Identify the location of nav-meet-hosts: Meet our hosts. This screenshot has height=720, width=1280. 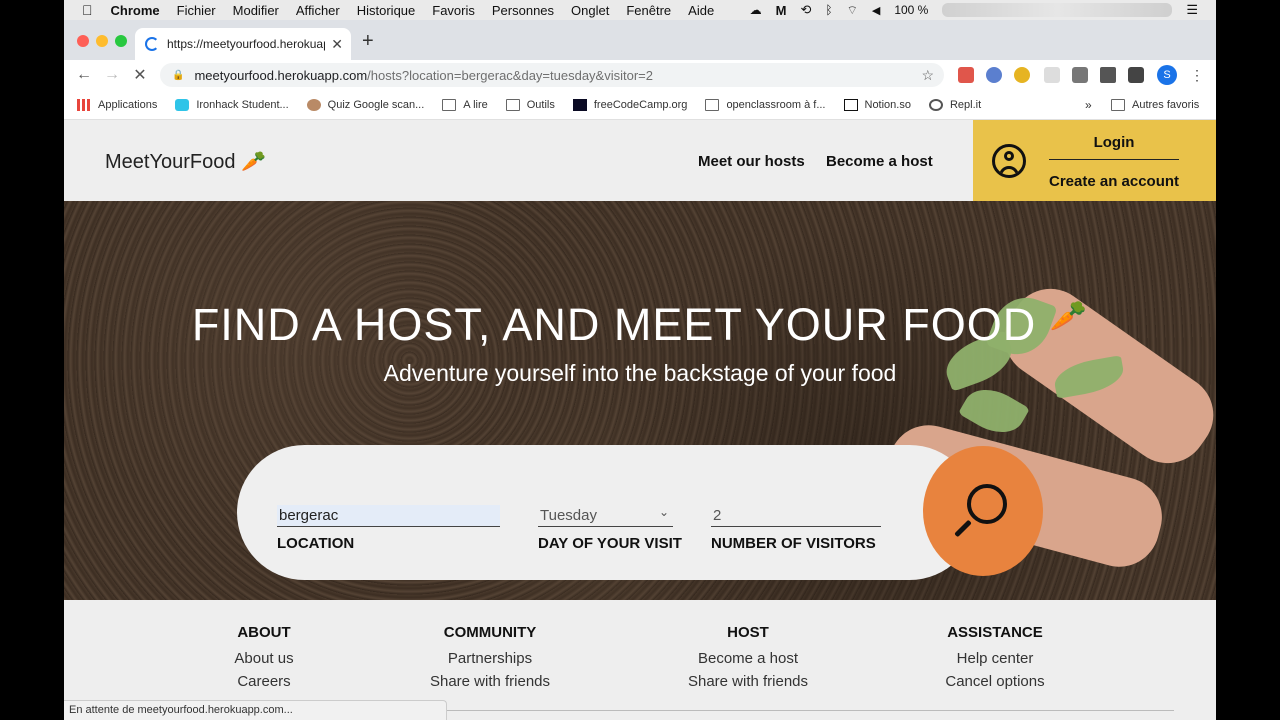
(751, 161).